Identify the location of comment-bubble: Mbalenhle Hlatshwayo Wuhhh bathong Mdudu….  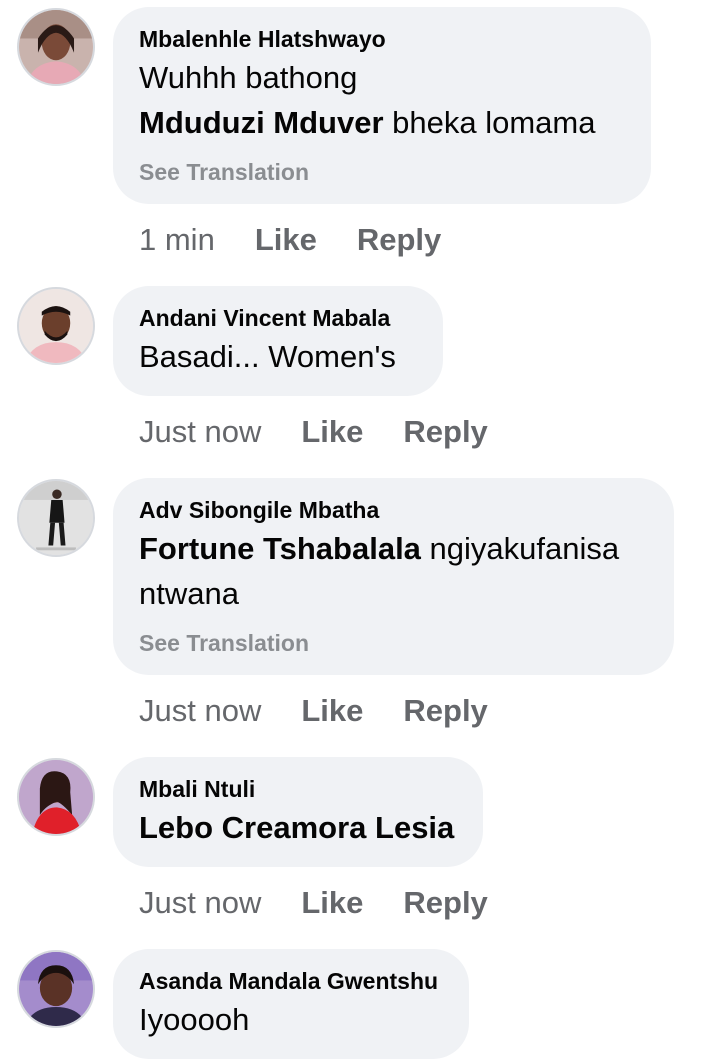
(382, 105).